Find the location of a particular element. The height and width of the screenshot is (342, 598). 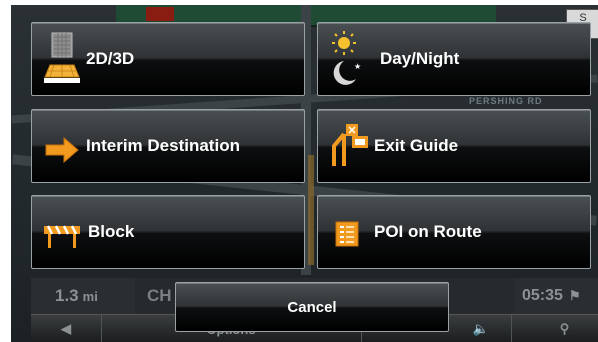

volume-button: 🔈 is located at coordinates (481, 328).